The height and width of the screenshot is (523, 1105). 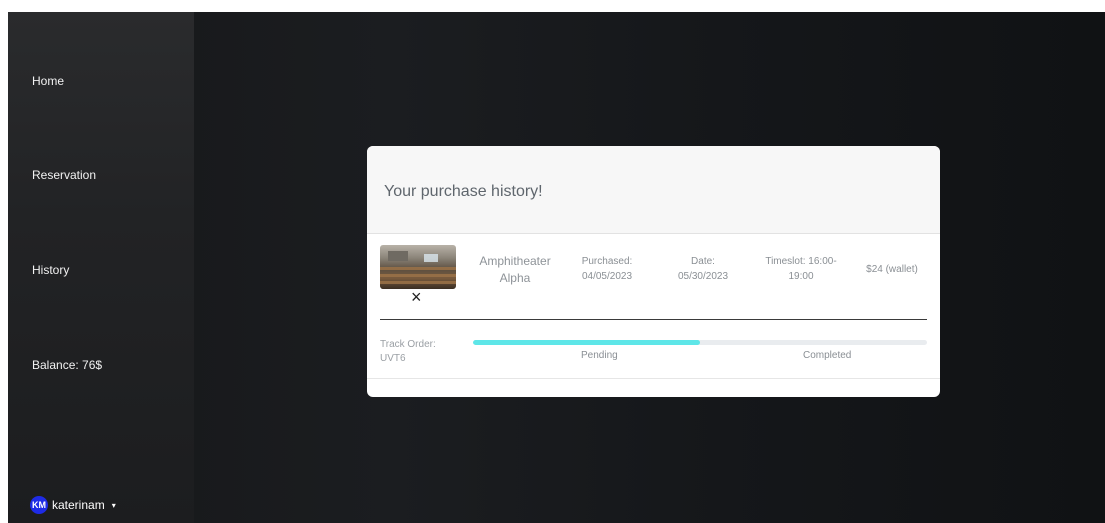 What do you see at coordinates (892, 269) in the screenshot?
I see `price: $24 (wallet)` at bounding box center [892, 269].